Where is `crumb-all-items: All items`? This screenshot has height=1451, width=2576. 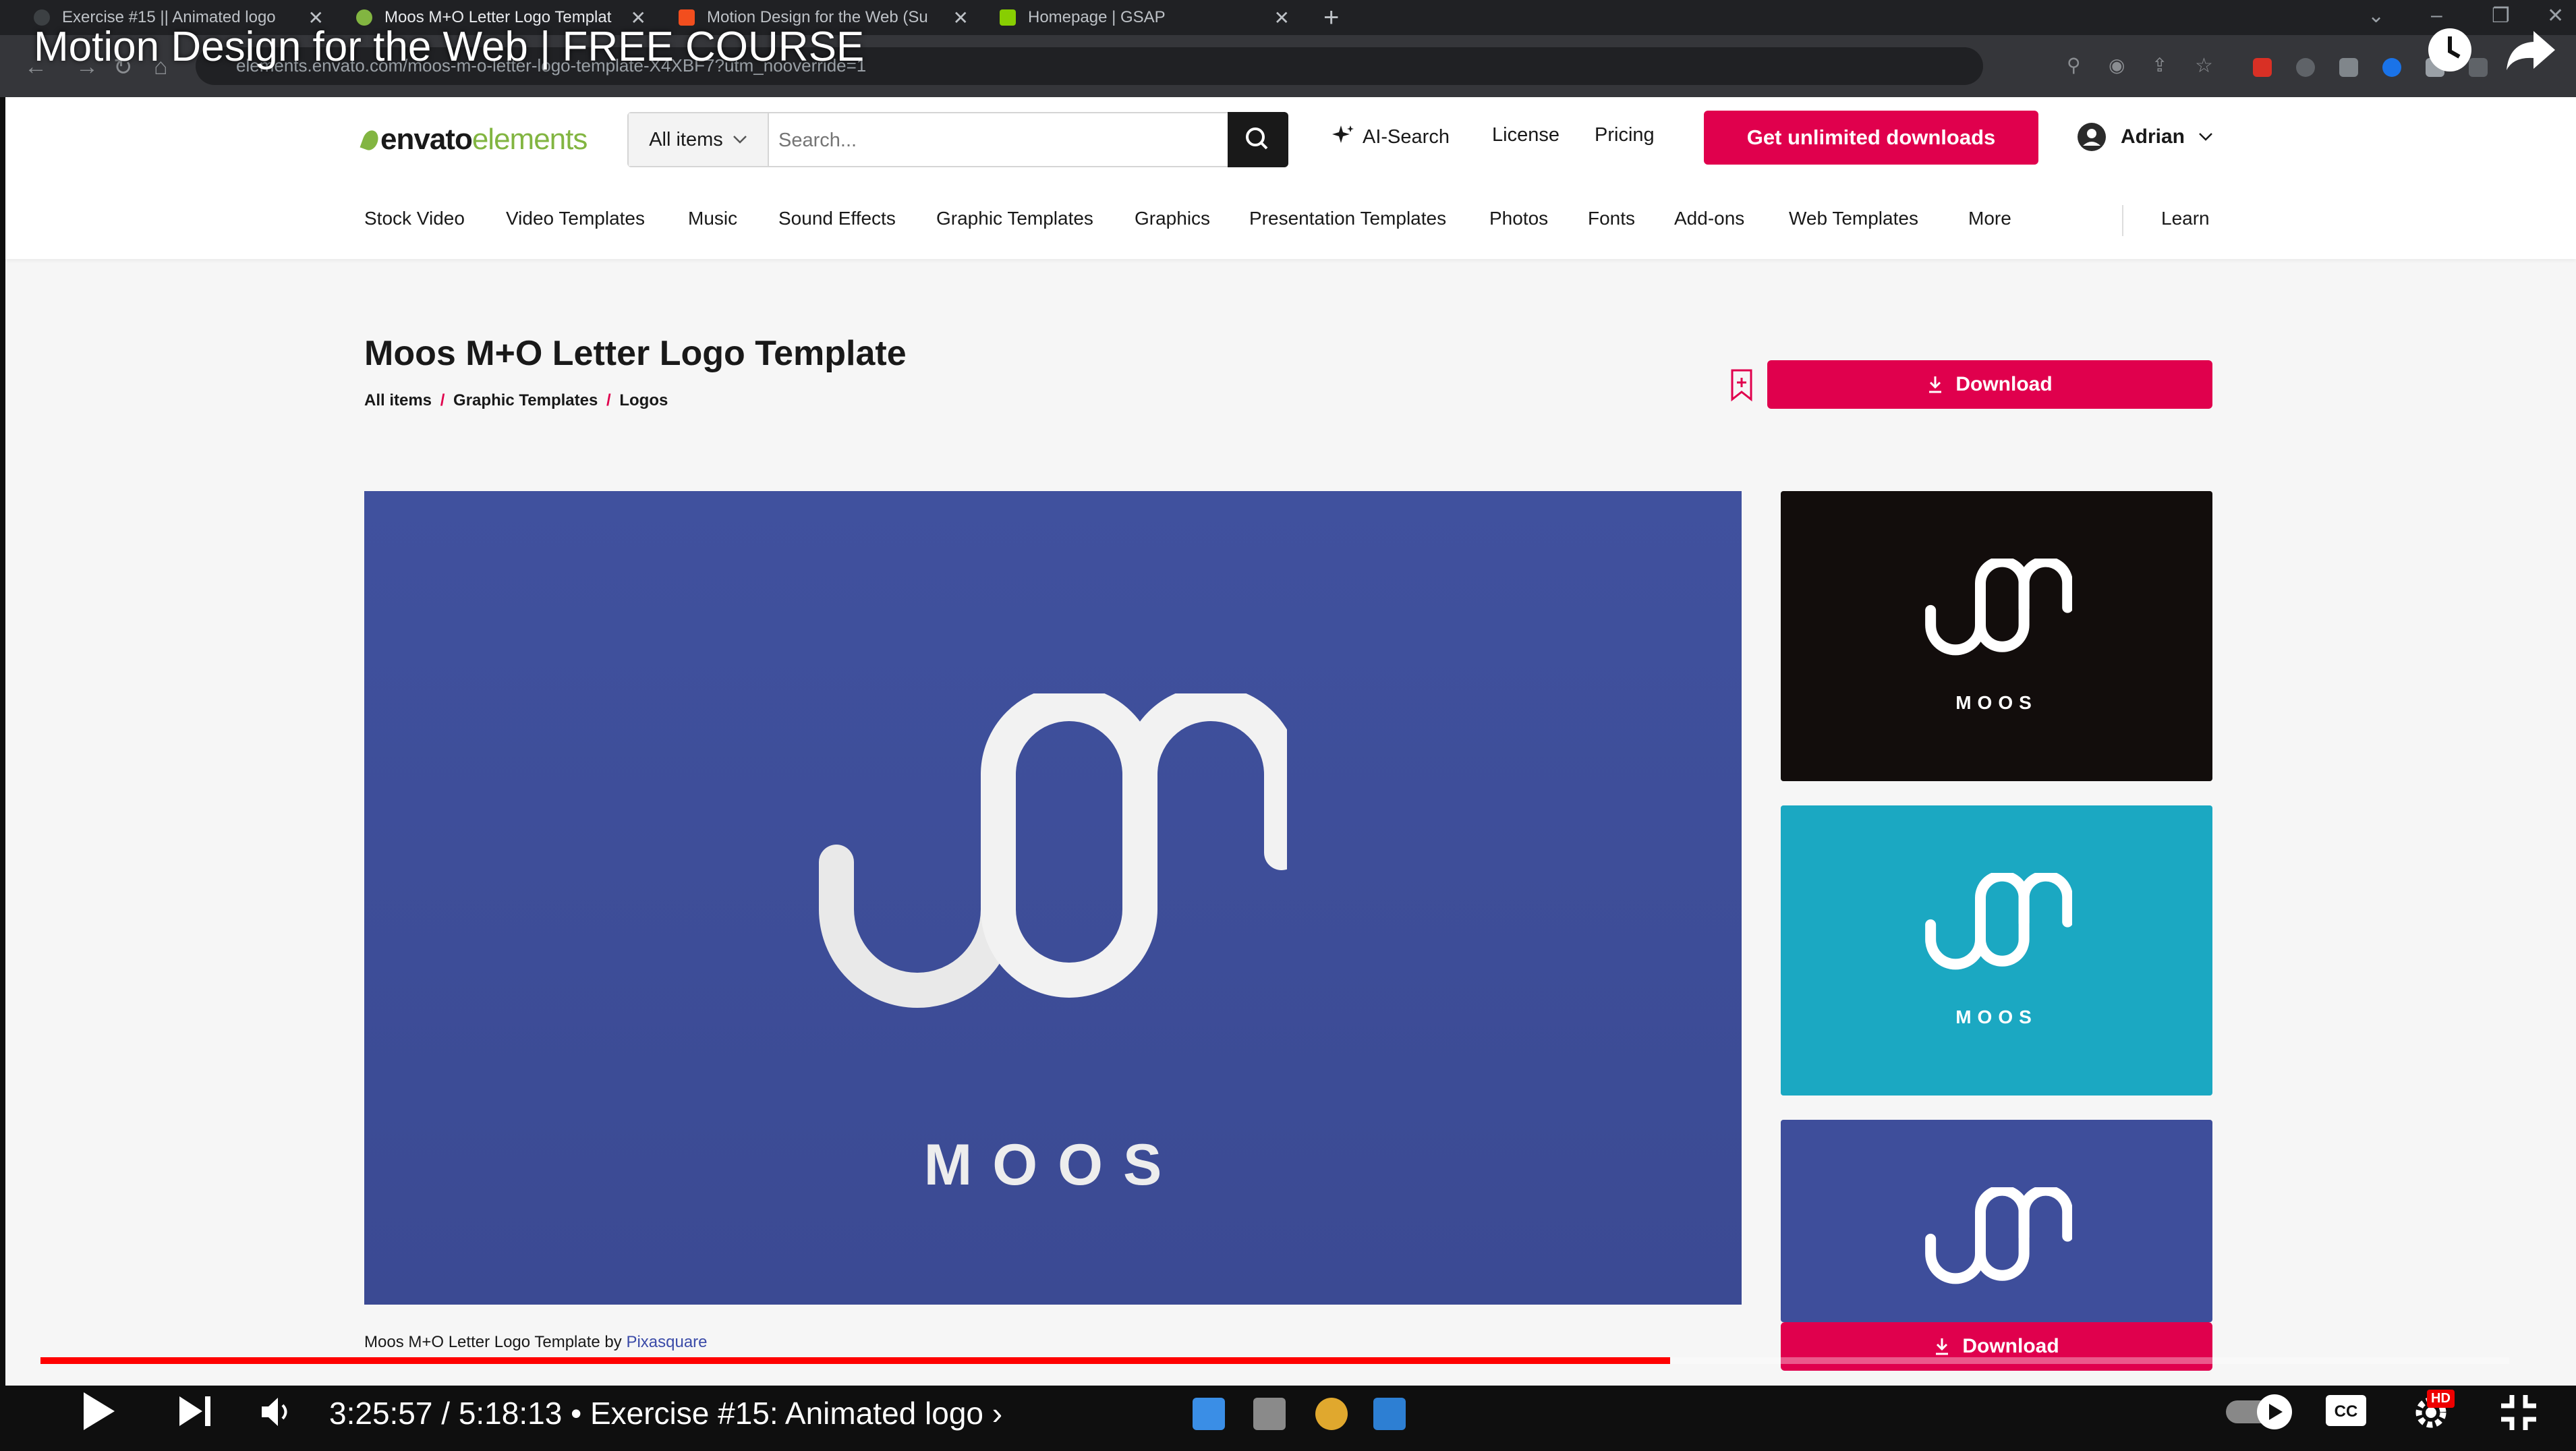
crumb-all-items: All items is located at coordinates (398, 400).